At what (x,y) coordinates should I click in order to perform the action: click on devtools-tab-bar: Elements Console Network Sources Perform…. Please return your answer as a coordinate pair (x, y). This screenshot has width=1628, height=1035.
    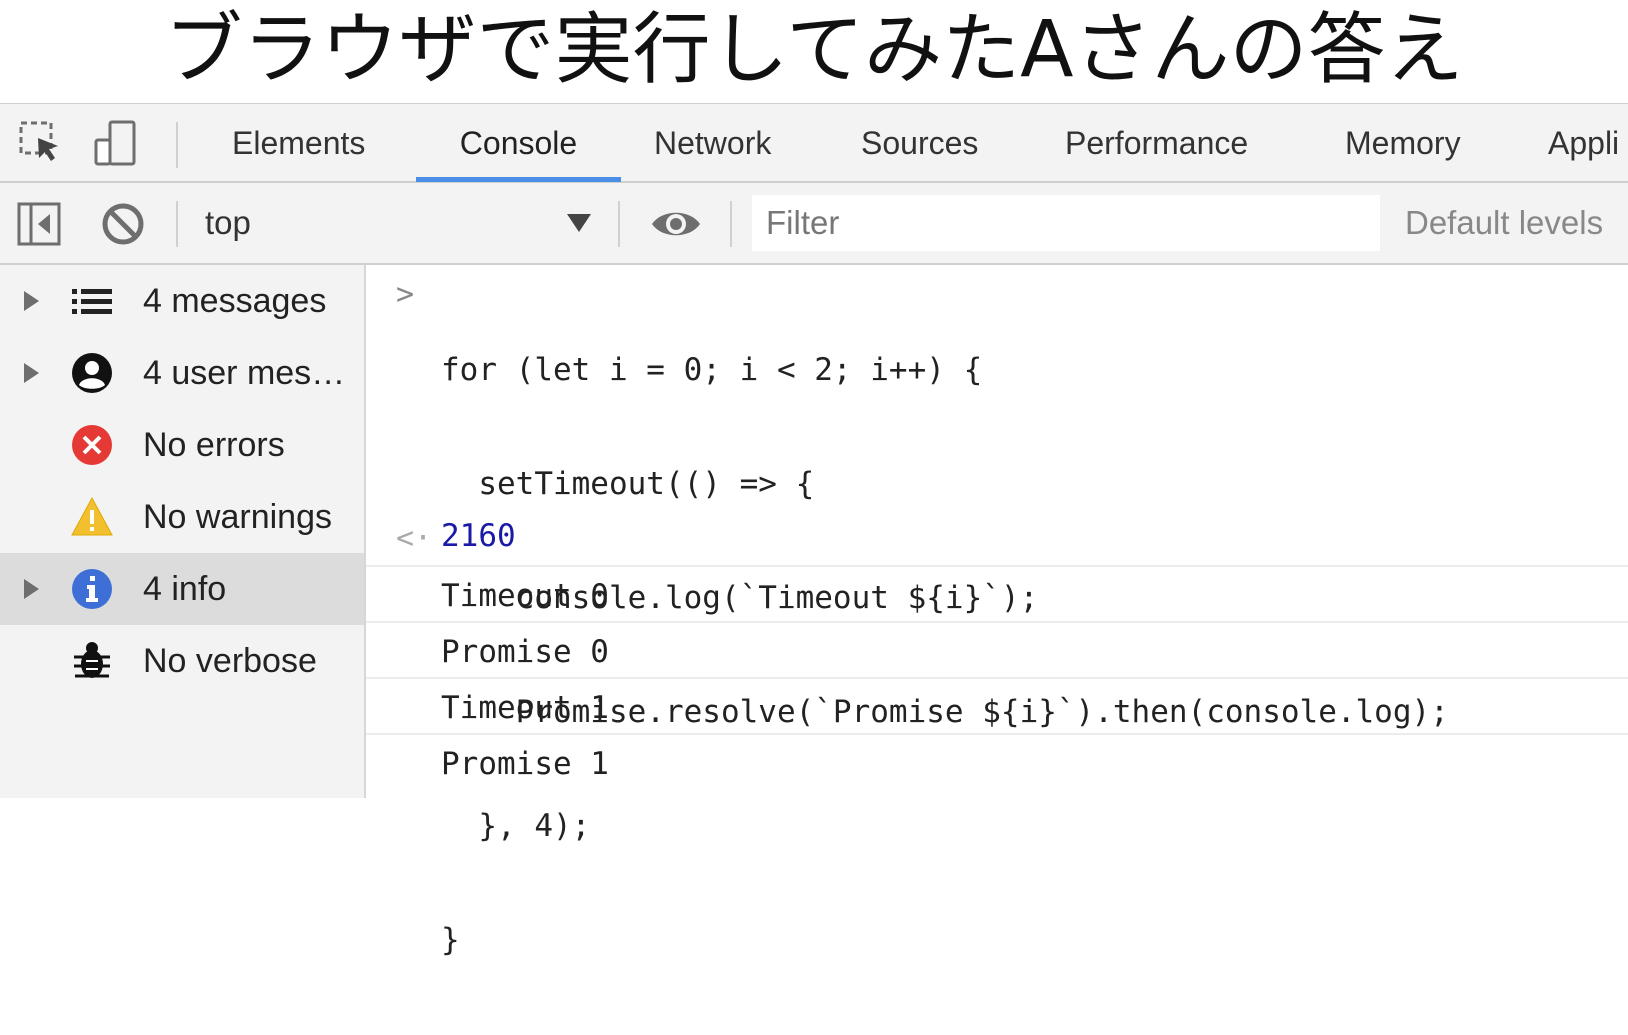
    Looking at the image, I should click on (814, 143).